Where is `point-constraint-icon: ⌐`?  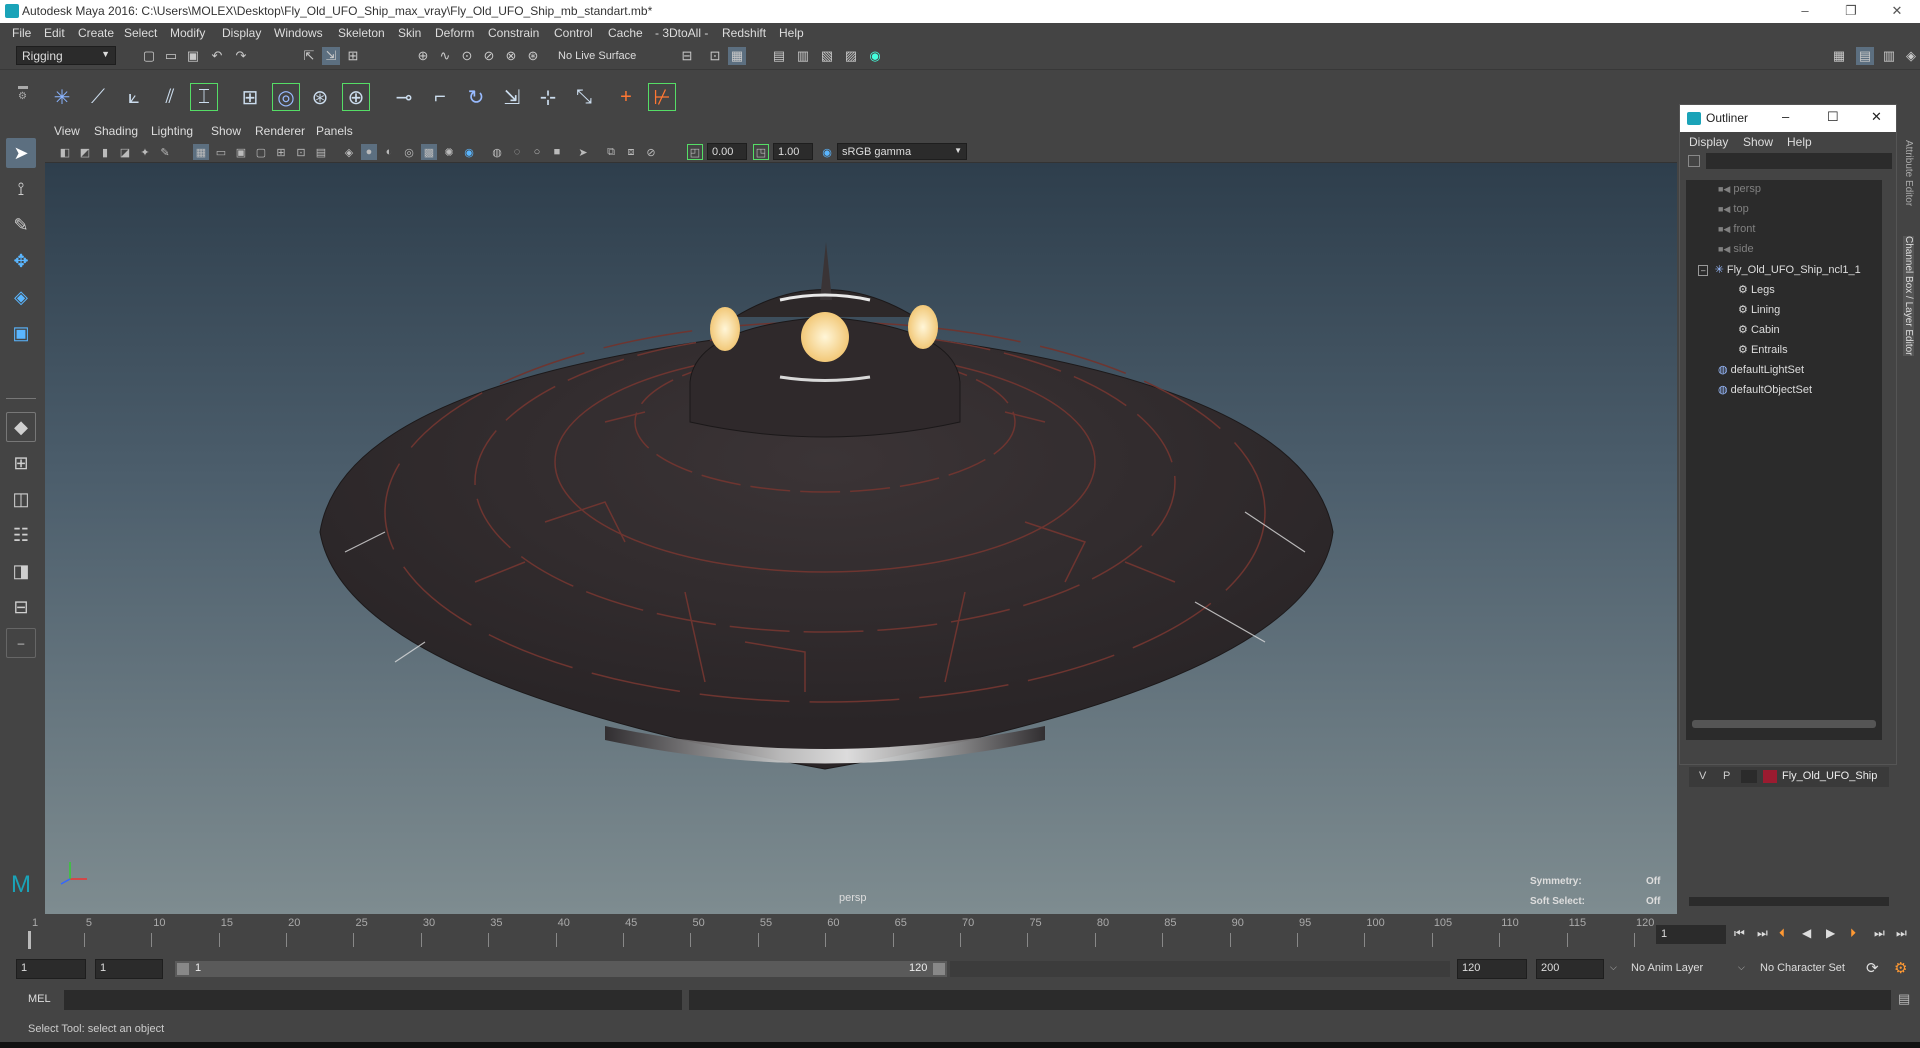
point-constraint-icon: ⌐ is located at coordinates (440, 97).